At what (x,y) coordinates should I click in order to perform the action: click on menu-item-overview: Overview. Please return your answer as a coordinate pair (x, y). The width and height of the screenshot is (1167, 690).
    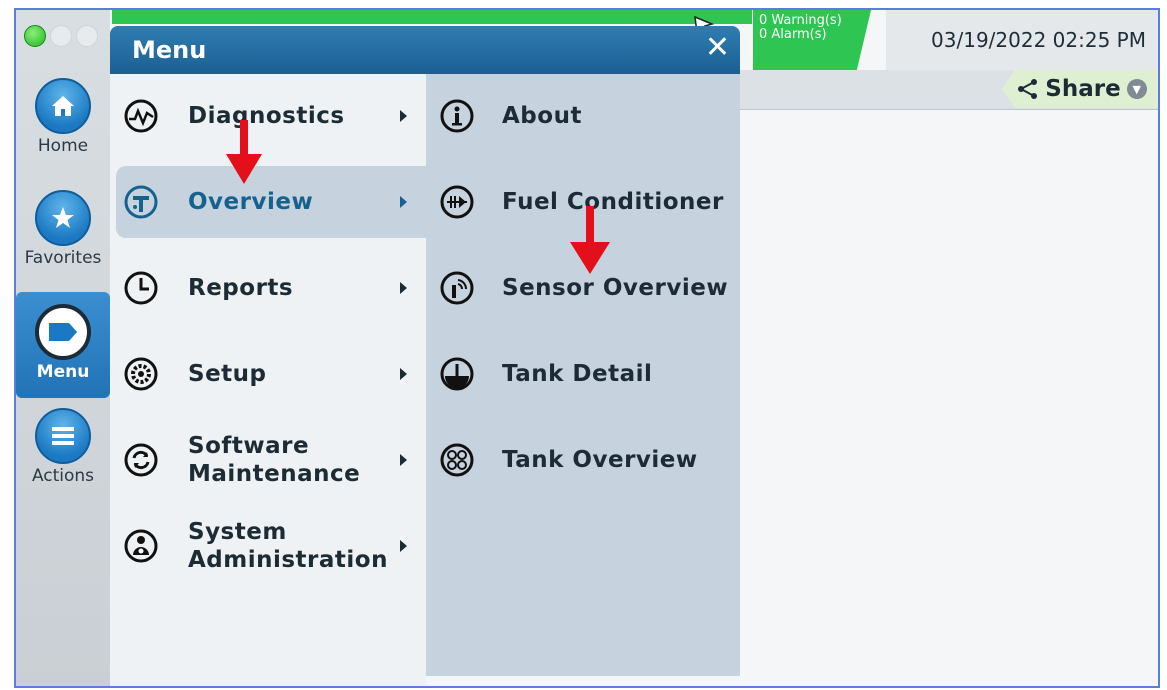
    Looking at the image, I should click on (271, 202).